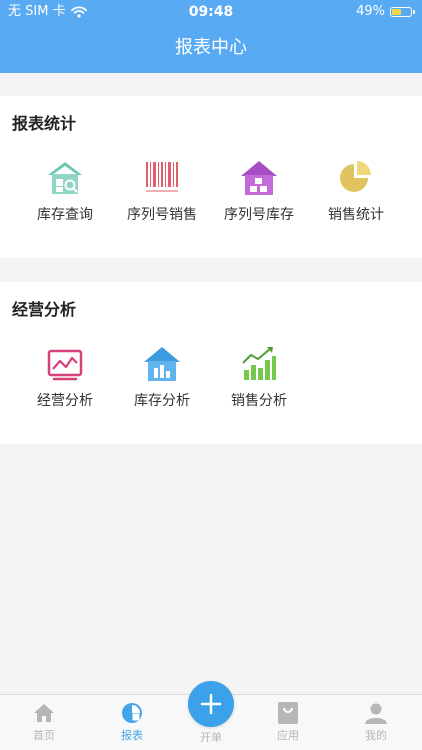  What do you see at coordinates (162, 215) in the screenshot?
I see `tile-label: 序列号销售` at bounding box center [162, 215].